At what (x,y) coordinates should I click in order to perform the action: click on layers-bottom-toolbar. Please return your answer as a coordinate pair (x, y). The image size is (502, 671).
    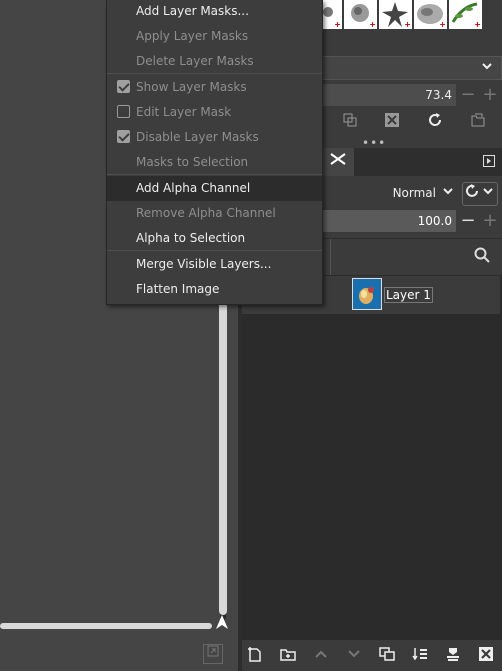
    Looking at the image, I should click on (372, 655).